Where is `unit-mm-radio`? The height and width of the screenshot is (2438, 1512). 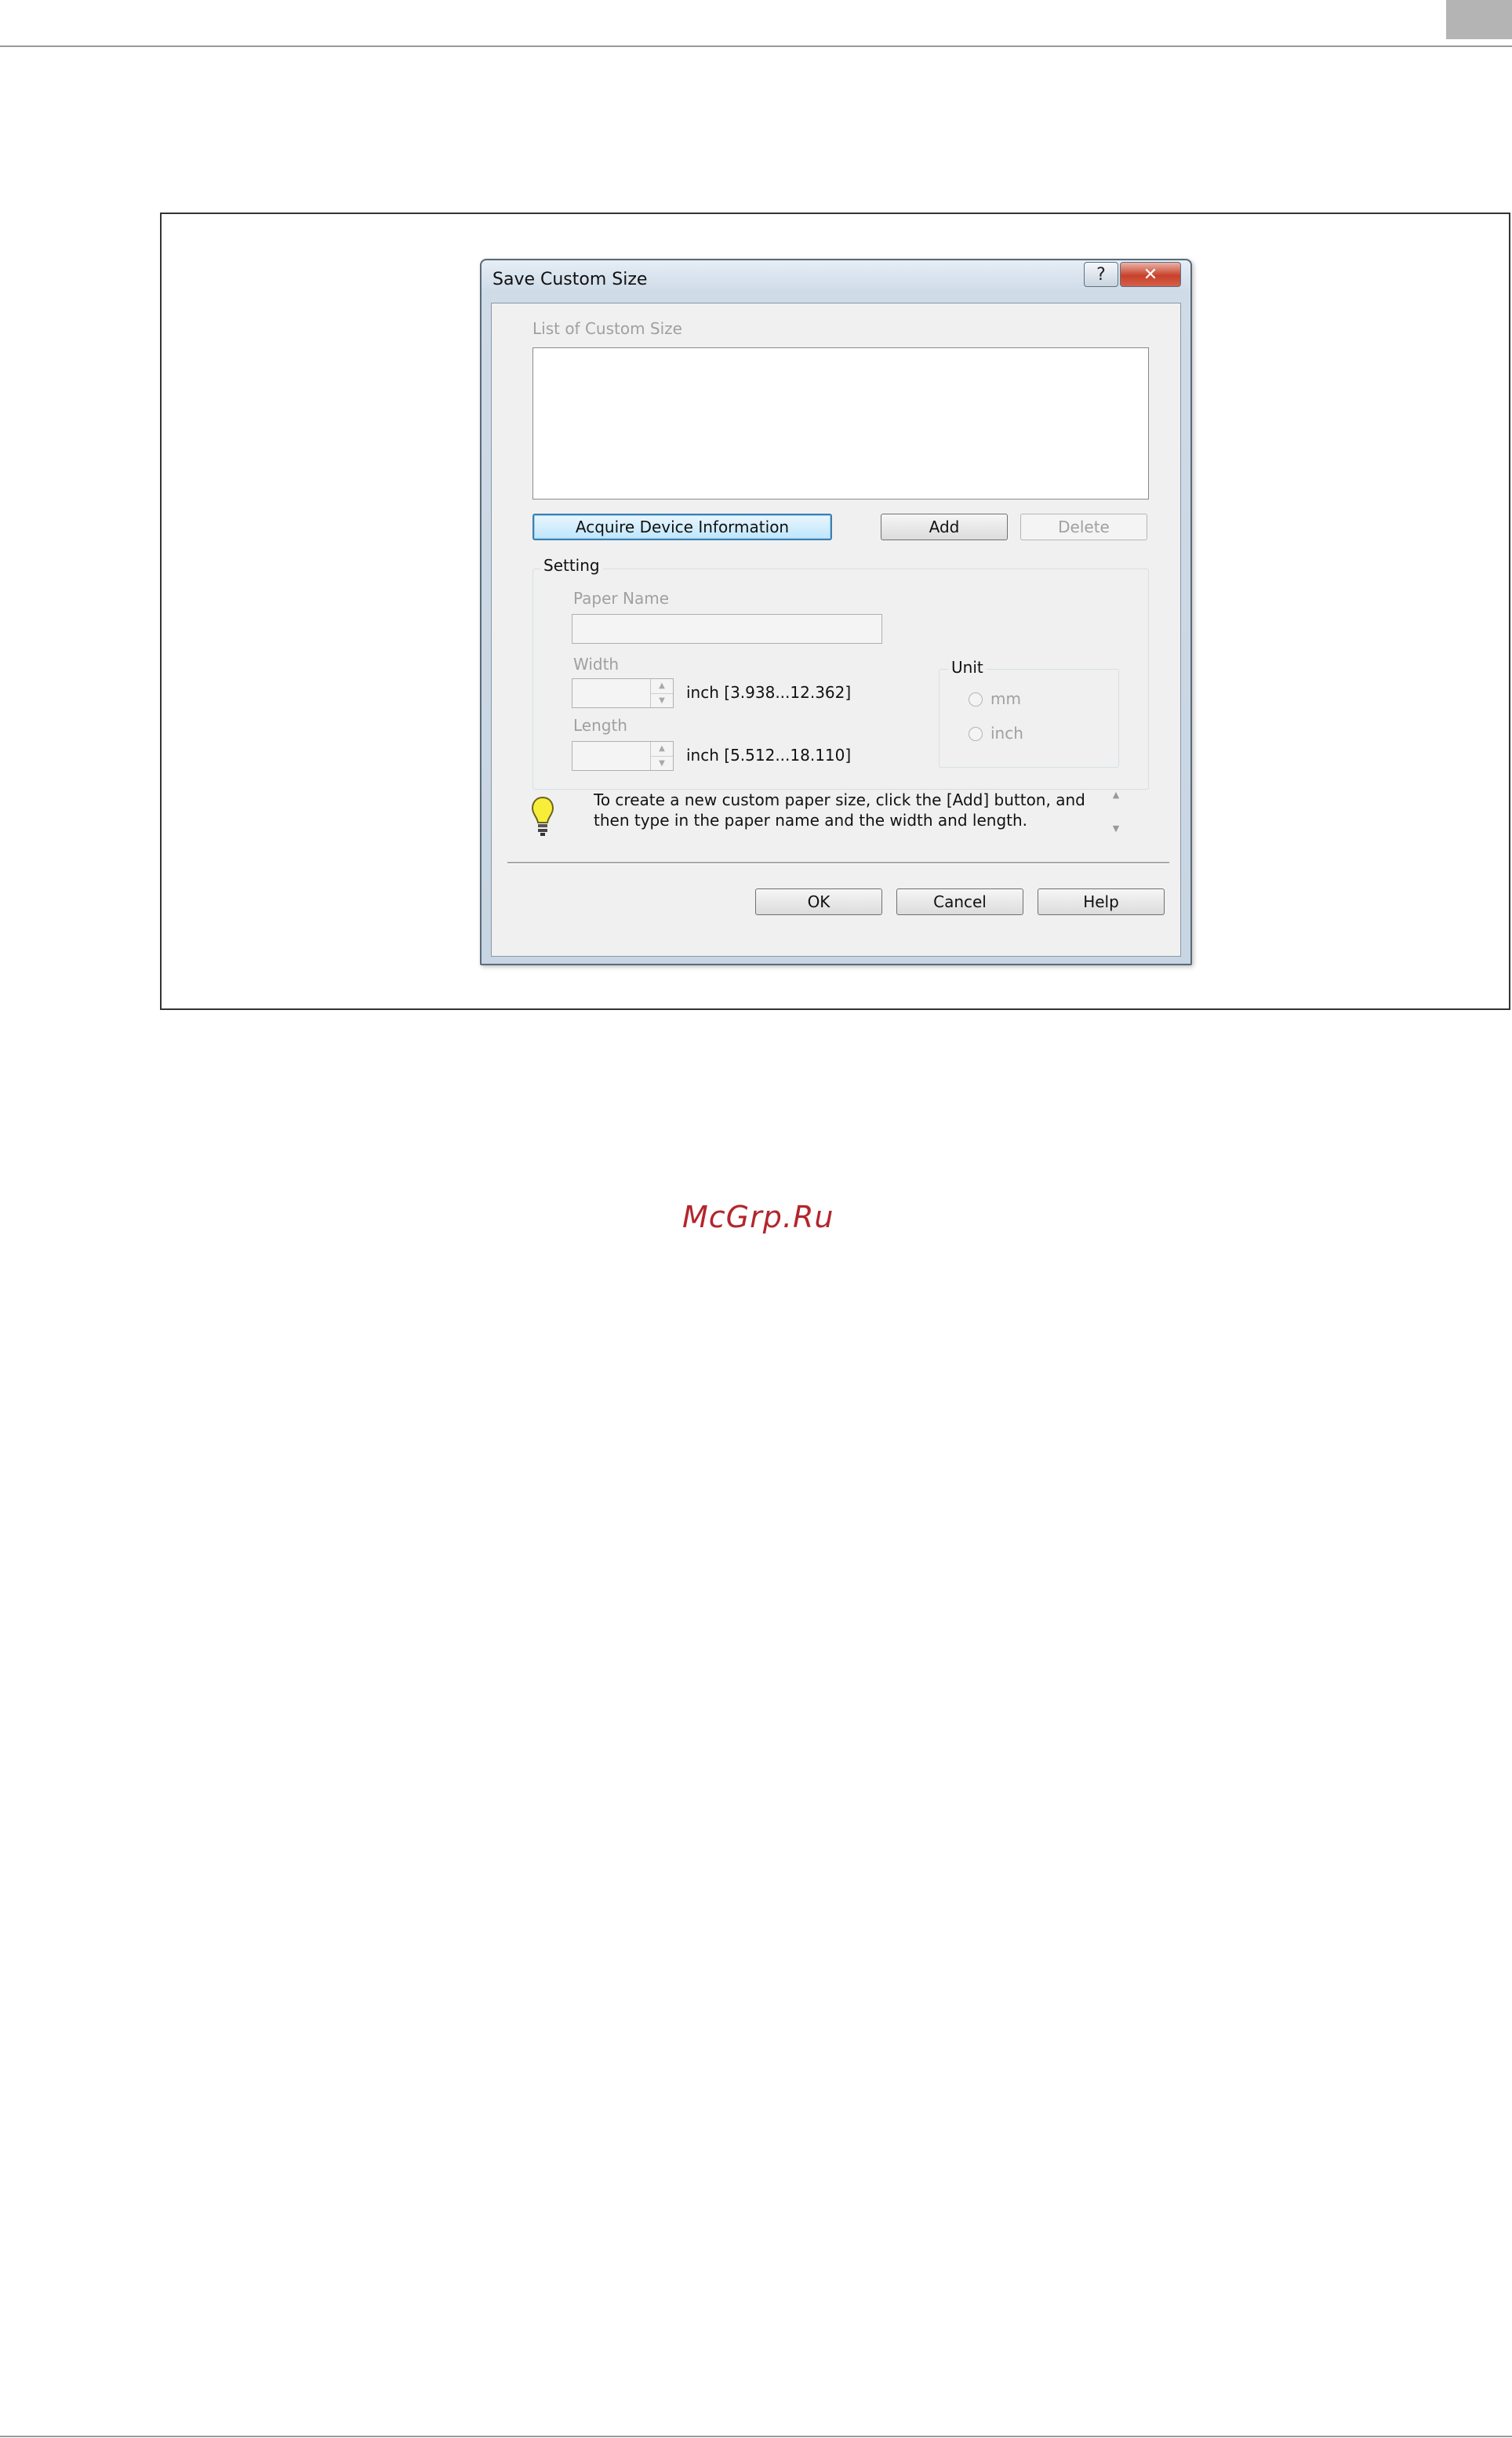 unit-mm-radio is located at coordinates (976, 700).